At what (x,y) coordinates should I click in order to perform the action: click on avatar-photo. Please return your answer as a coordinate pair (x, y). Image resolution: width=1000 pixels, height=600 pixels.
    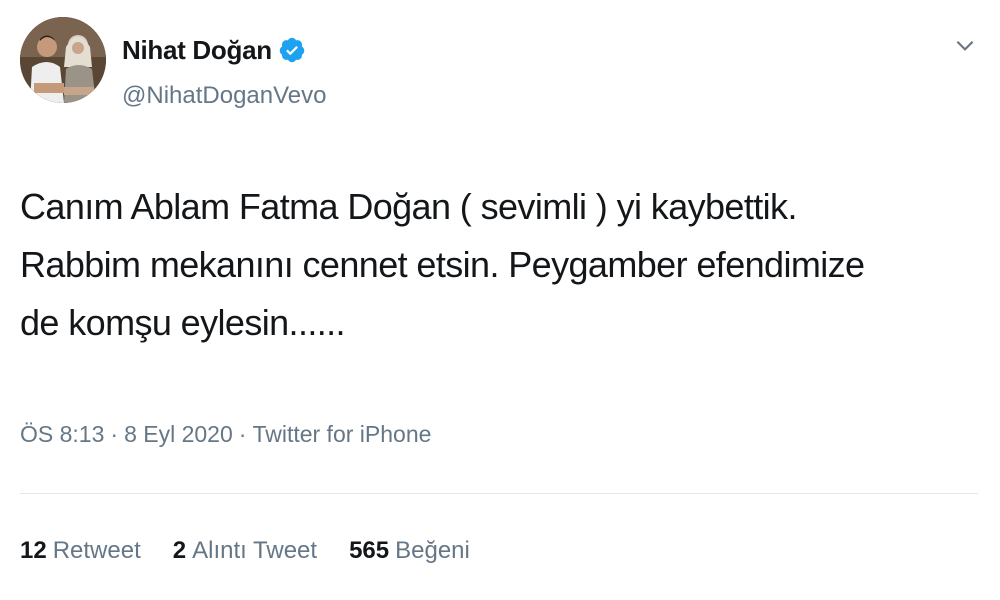
    Looking at the image, I should click on (63, 60).